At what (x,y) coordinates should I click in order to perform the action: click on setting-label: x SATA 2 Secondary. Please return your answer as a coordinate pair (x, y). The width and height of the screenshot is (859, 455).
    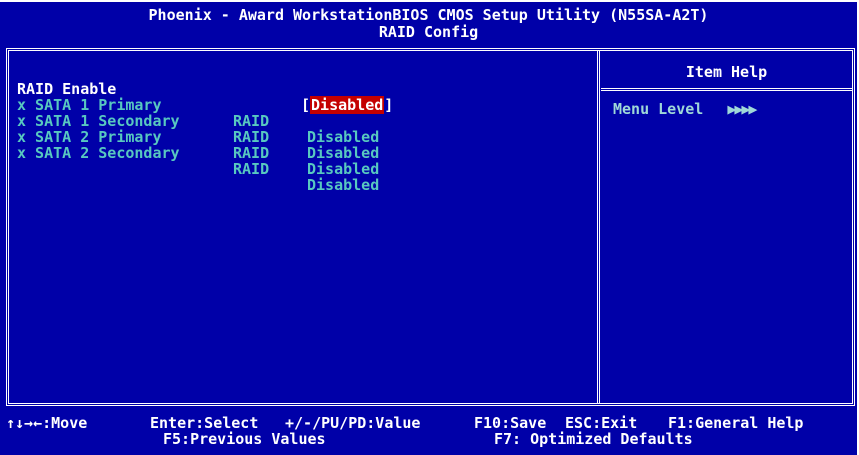
    Looking at the image, I should click on (98, 153).